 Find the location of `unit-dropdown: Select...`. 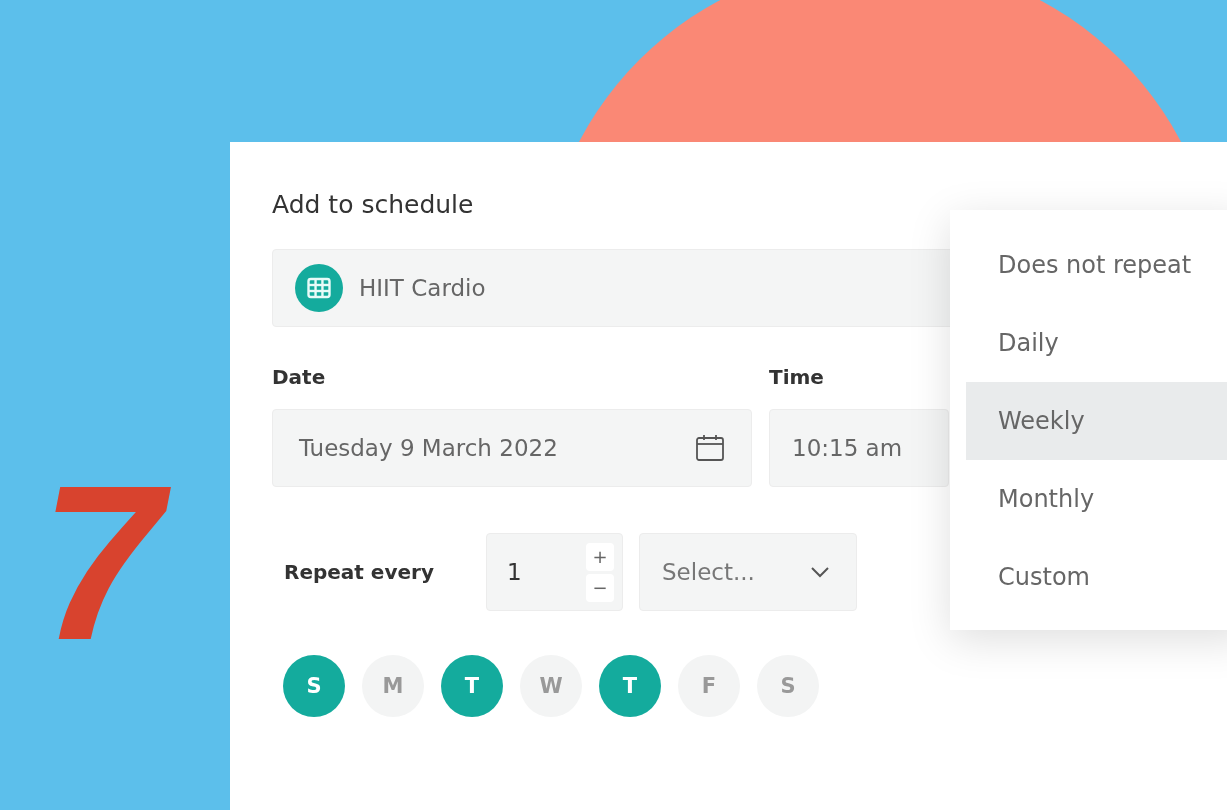

unit-dropdown: Select... is located at coordinates (748, 572).